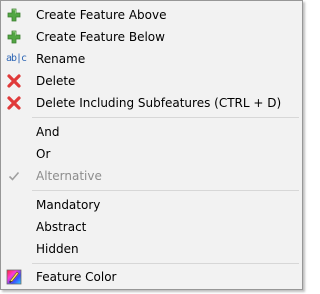 This screenshot has height=294, width=320. Describe the element at coordinates (151, 81) in the screenshot. I see `menu-item-delete: Delete` at that location.